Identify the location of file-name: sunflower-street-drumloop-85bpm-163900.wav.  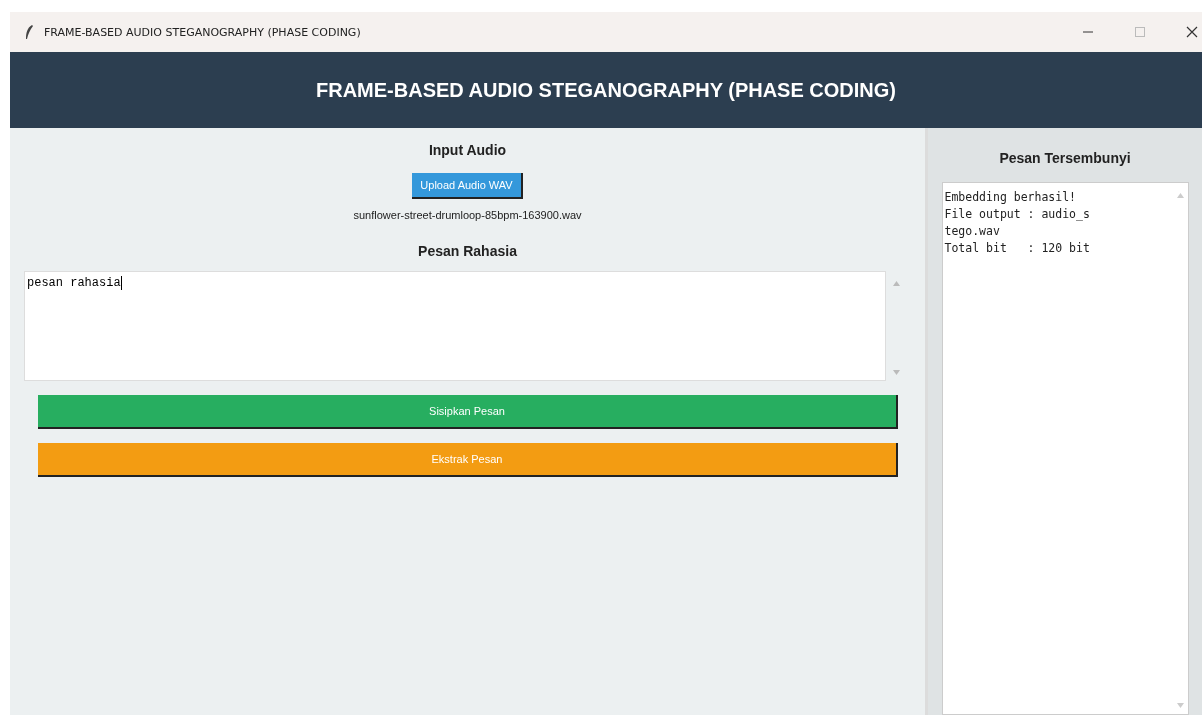
(467, 215).